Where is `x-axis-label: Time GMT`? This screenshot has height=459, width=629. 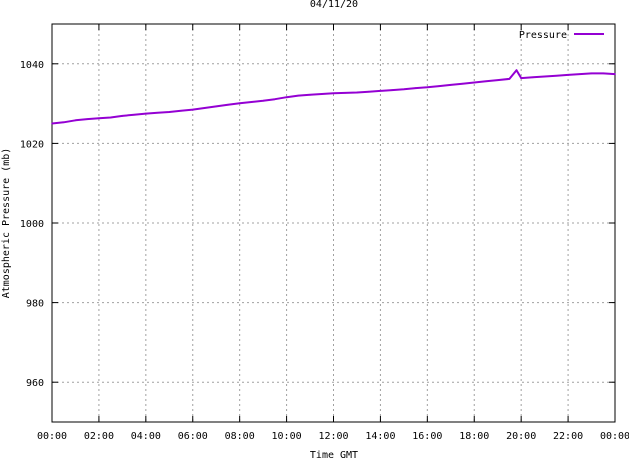 x-axis-label: Time GMT is located at coordinates (334, 454).